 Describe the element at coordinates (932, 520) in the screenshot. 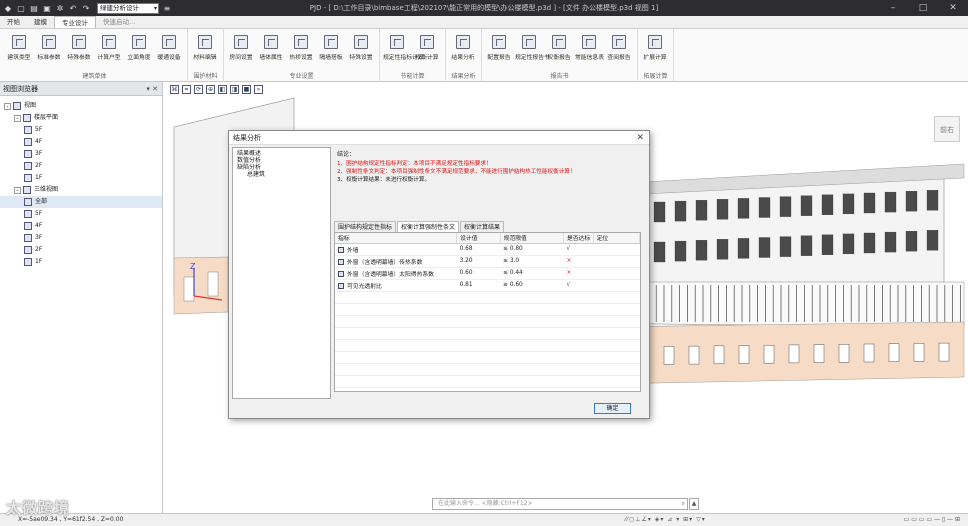

I see `zoom-slider: ▭ ▭ ▭ ▭ — ▯ — ⊞` at that location.